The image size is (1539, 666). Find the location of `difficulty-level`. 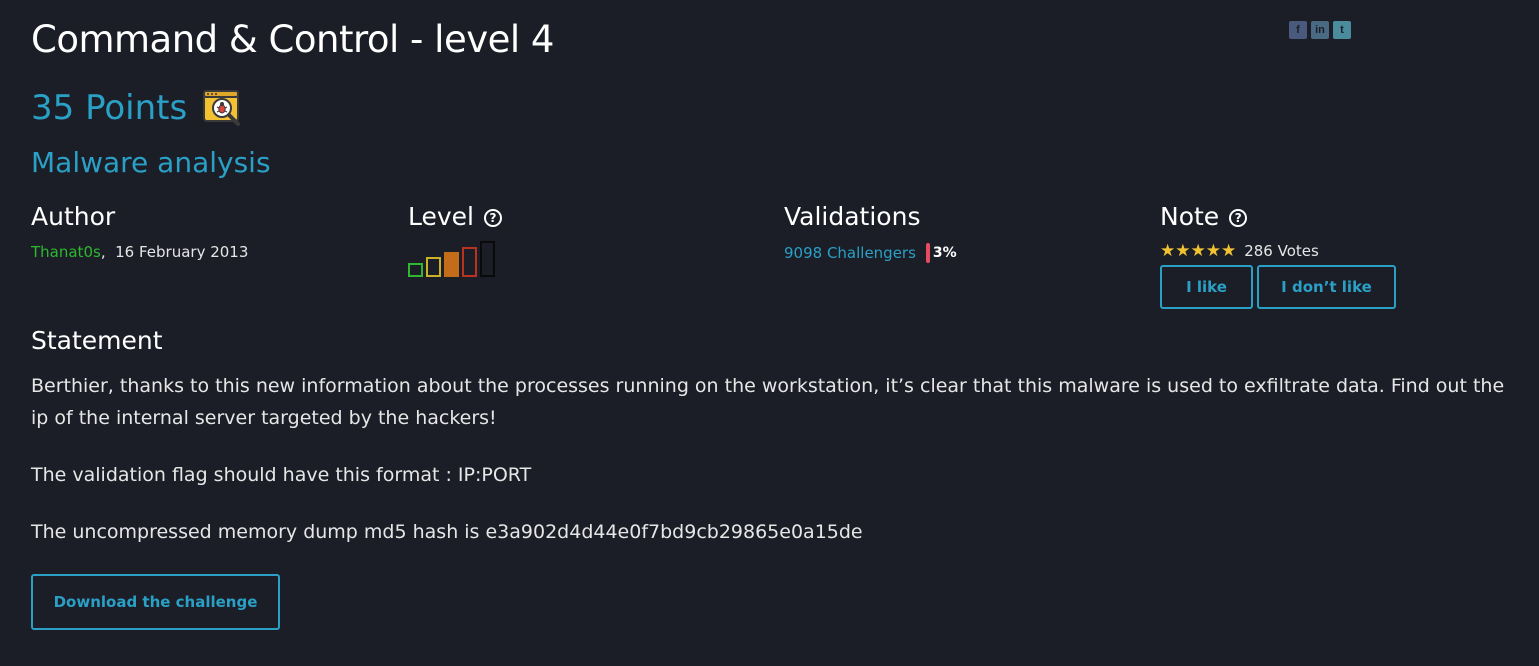

difficulty-level is located at coordinates (455, 259).